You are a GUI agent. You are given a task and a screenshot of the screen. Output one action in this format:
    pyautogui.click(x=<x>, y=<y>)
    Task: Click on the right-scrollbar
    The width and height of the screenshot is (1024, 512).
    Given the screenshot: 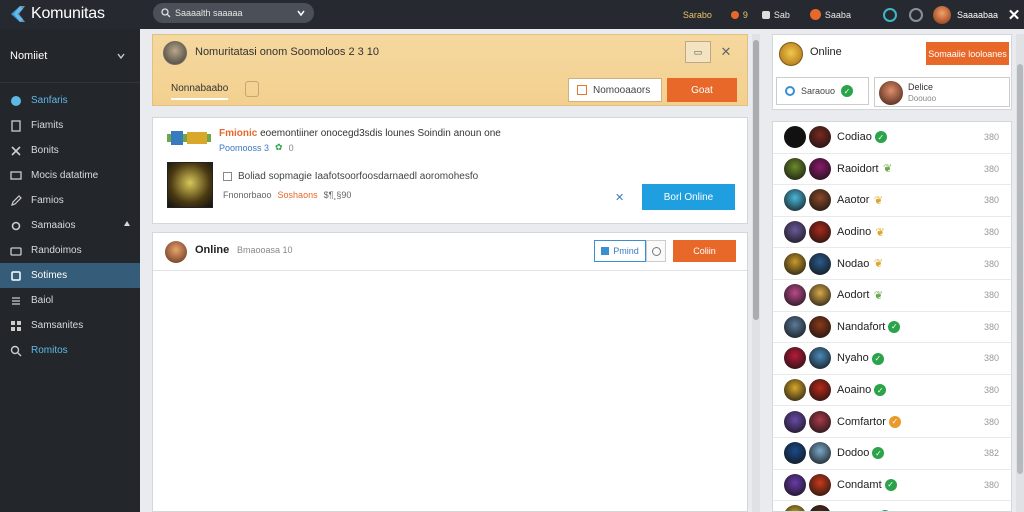 What is the action you would take?
    pyautogui.click(x=1020, y=273)
    